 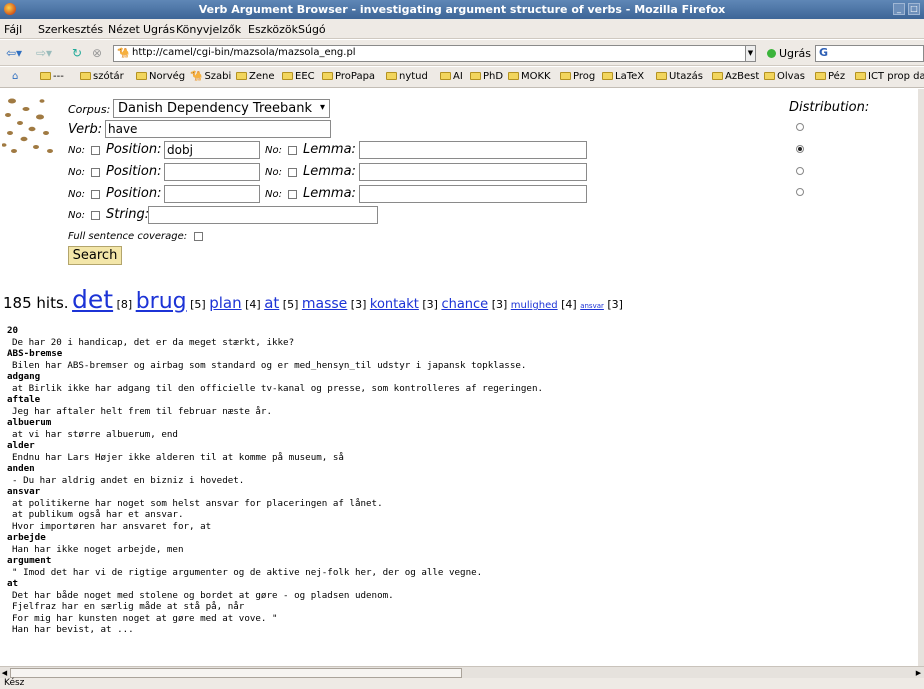 I want to click on scroll-left-icon: ◀, so click(x=4, y=673).